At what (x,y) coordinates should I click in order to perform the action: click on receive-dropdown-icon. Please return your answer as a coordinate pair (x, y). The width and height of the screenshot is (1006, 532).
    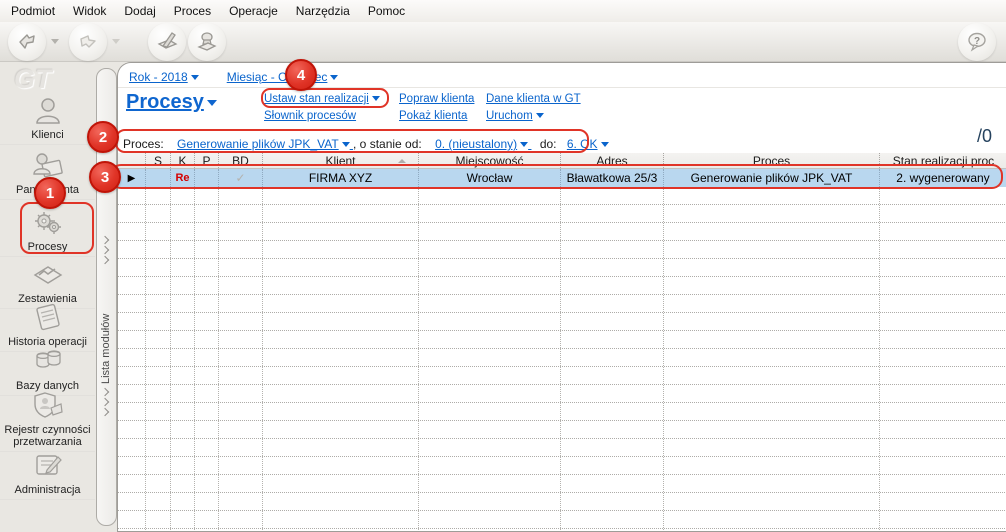
    Looking at the image, I should click on (116, 41).